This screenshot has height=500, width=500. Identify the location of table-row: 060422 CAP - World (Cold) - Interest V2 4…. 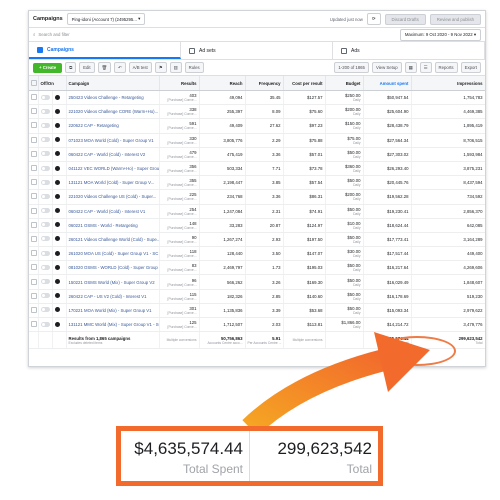
(257, 154).